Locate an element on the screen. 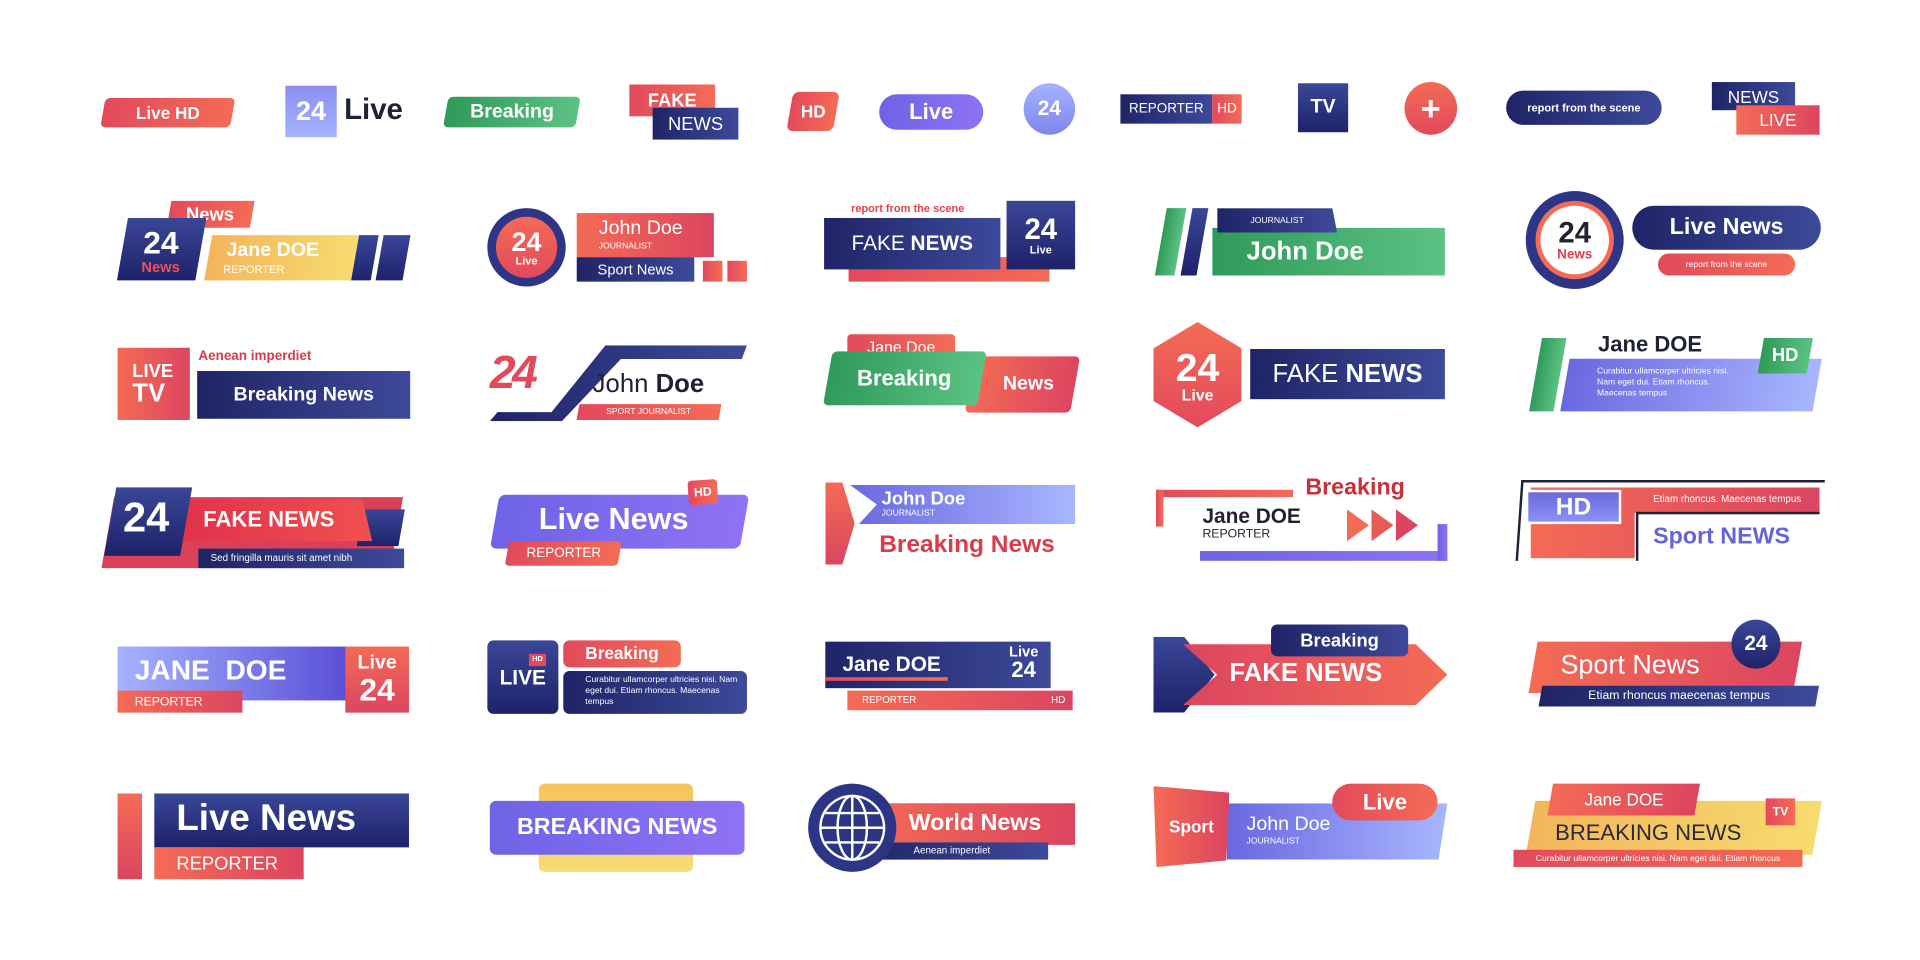  title-pill: Live News is located at coordinates (1726, 227).